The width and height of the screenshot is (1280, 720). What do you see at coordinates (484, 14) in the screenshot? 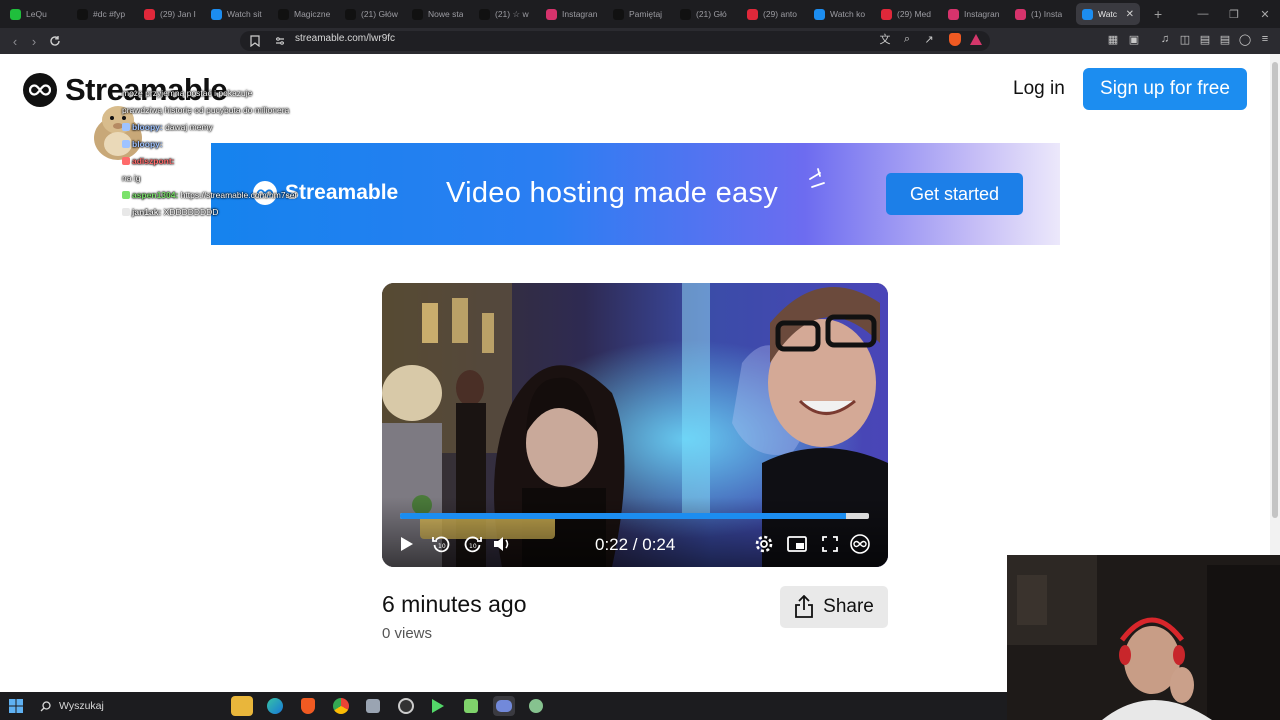
I see `x-icon` at bounding box center [484, 14].